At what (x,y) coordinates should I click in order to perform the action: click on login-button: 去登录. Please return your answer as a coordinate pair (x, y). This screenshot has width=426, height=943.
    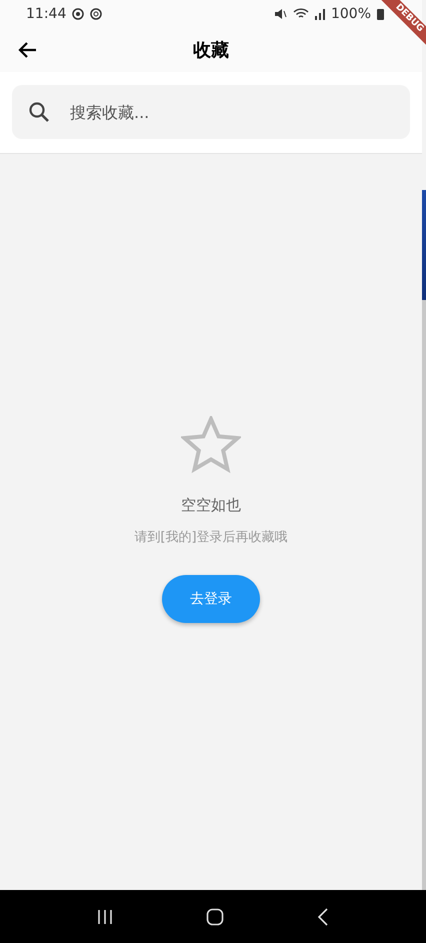
    Looking at the image, I should click on (211, 599).